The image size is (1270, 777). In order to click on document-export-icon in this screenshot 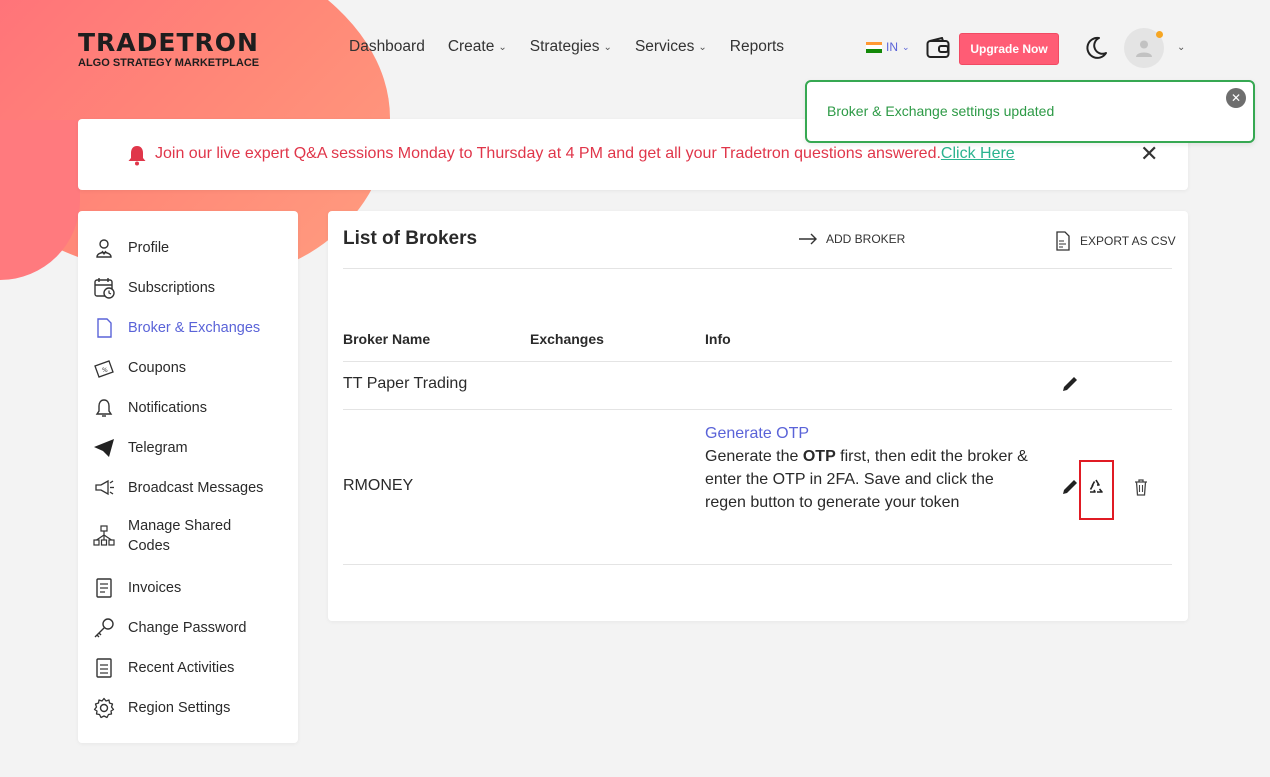, I will do `click(1063, 241)`.